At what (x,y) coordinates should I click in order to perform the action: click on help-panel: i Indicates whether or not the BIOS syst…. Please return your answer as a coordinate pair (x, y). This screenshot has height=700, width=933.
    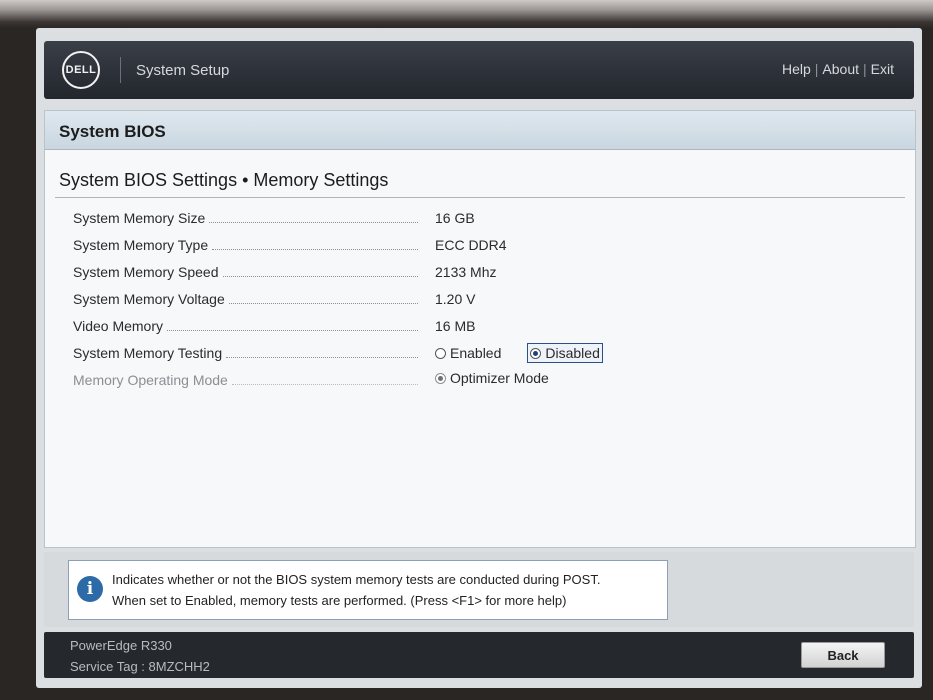
    Looking at the image, I should click on (479, 589).